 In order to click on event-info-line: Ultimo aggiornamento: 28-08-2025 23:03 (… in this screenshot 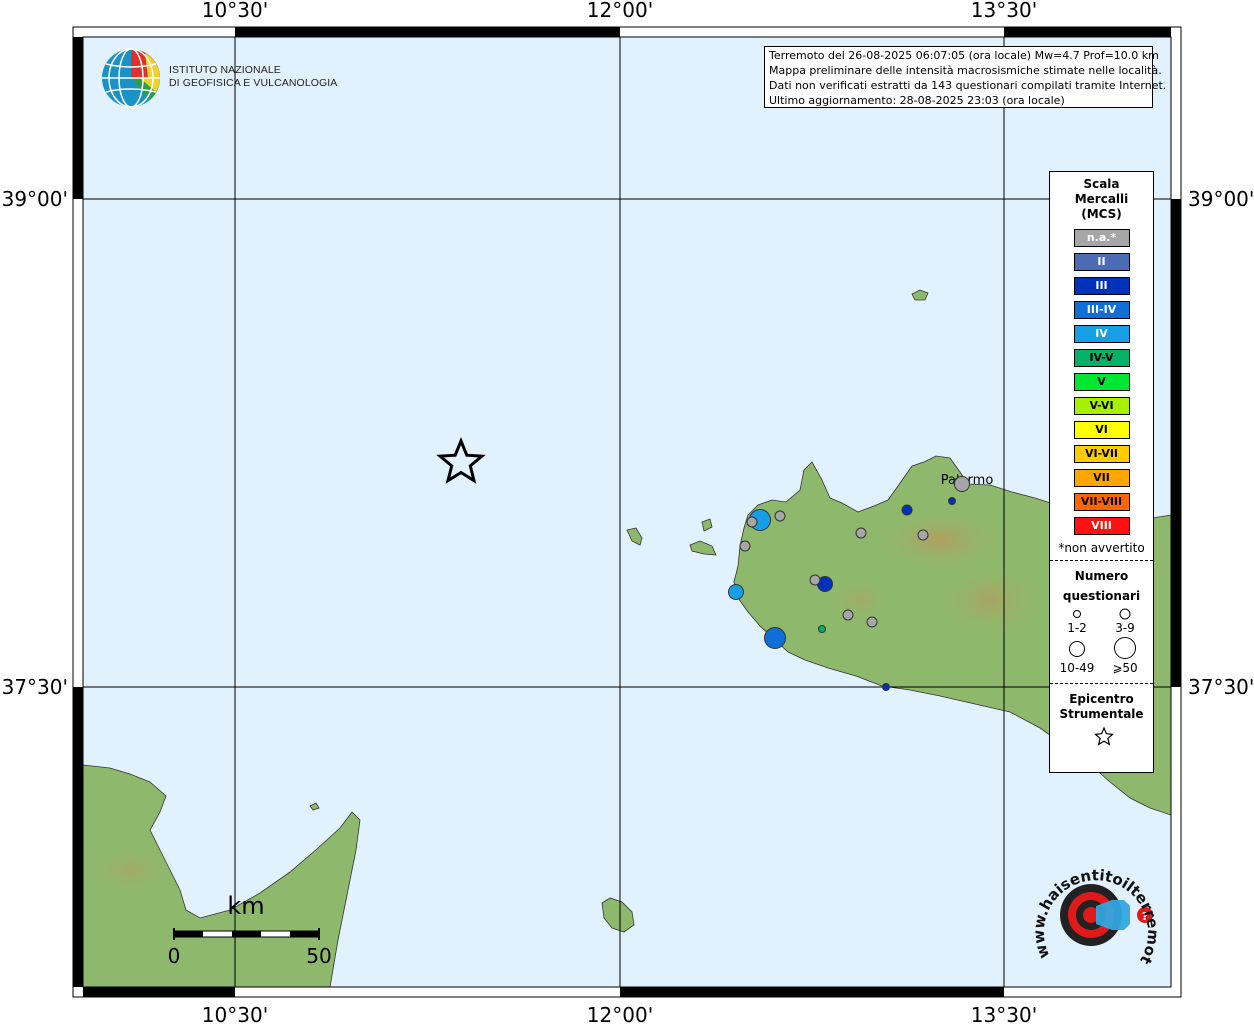, I will do `click(917, 100)`.